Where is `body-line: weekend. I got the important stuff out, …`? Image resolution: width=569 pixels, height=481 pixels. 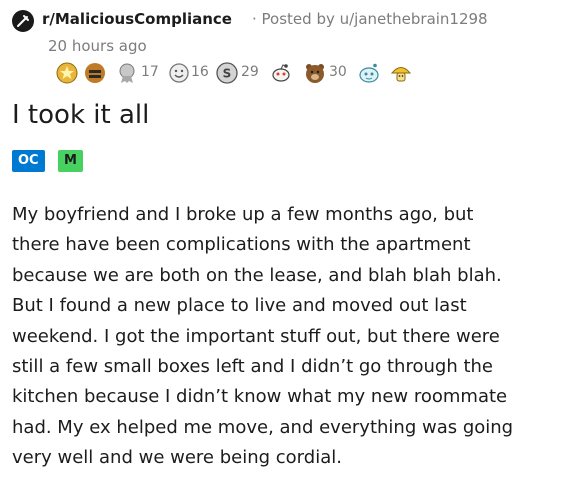
body-line: weekend. I got the important stuff out, … is located at coordinates (256, 336).